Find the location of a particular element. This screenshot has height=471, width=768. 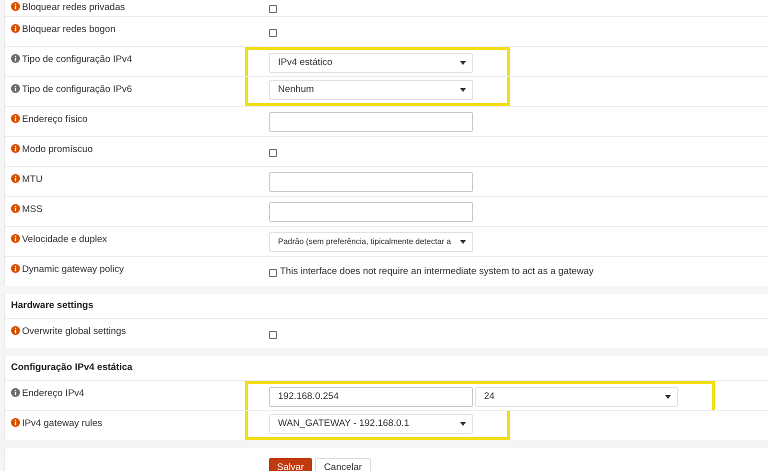

field-label: Endereço físico is located at coordinates (55, 120).